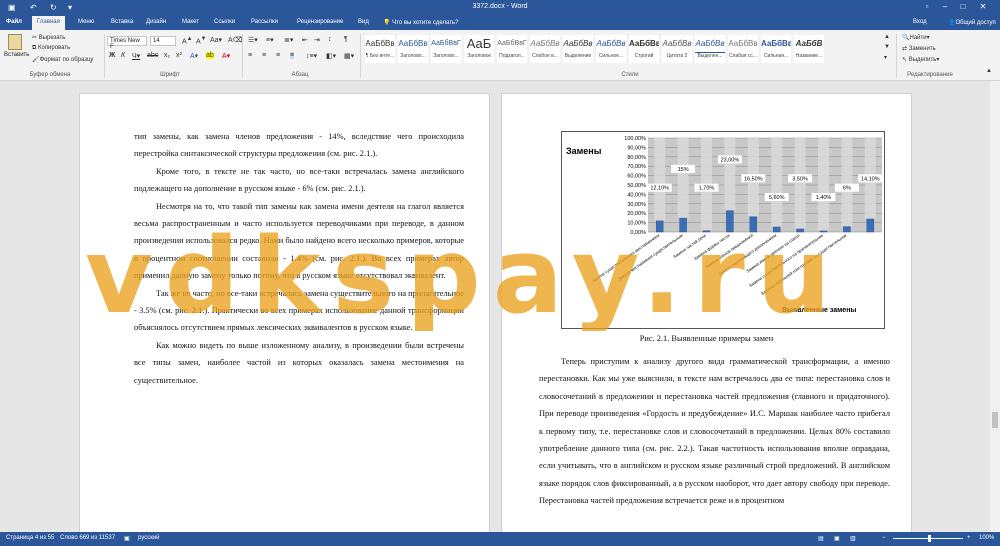 The width and height of the screenshot is (1000, 546). I want to click on style-preview: АаБбВв, so click(413, 43).